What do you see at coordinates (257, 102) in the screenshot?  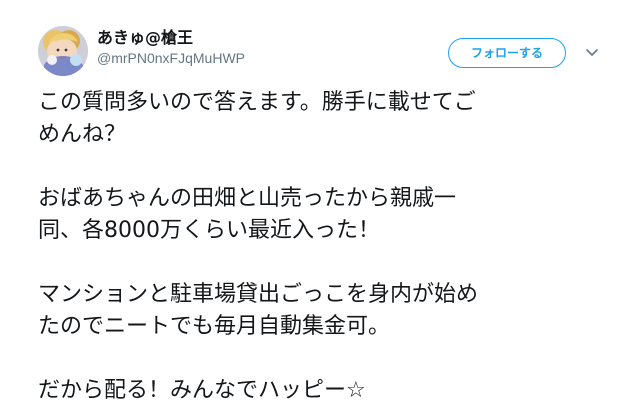 I see `tweet-text-line: この質問多いので答えます。勝手に載せてご` at bounding box center [257, 102].